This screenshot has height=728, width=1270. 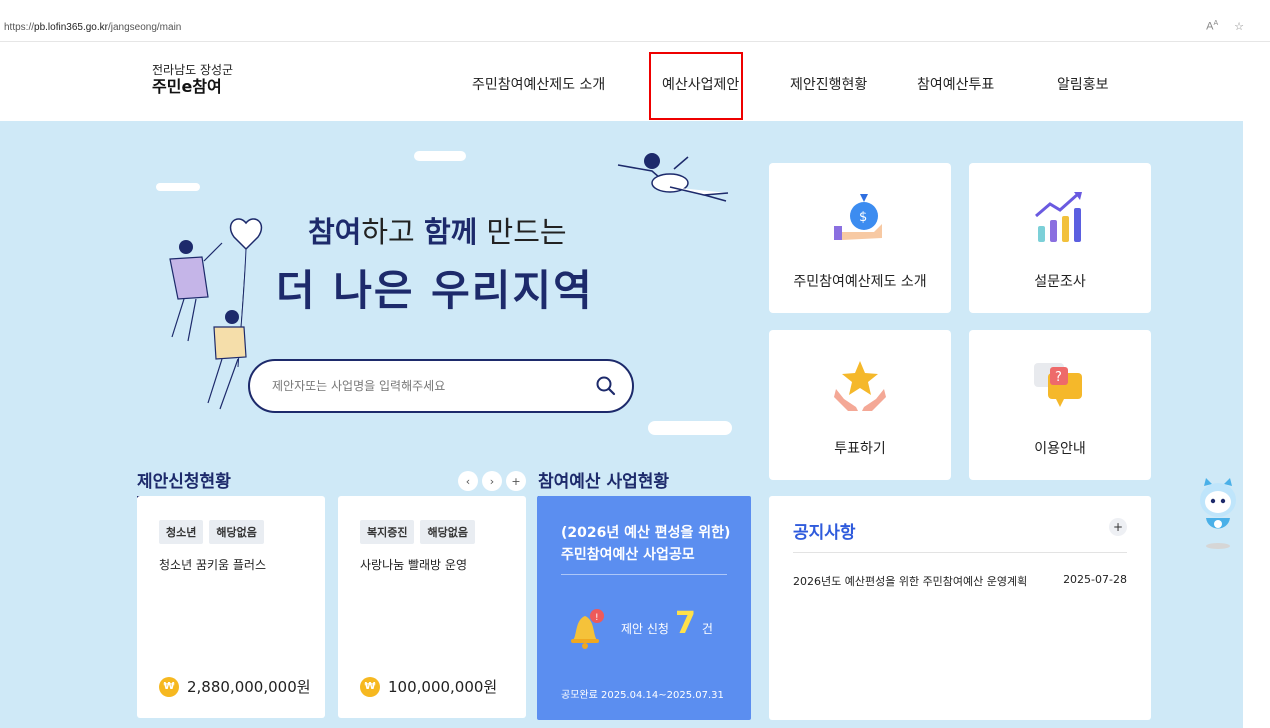 What do you see at coordinates (910, 581) in the screenshot?
I see `notice-item-title: 2026년도 예산편성을 위한 주민참여예산 운영계획` at bounding box center [910, 581].